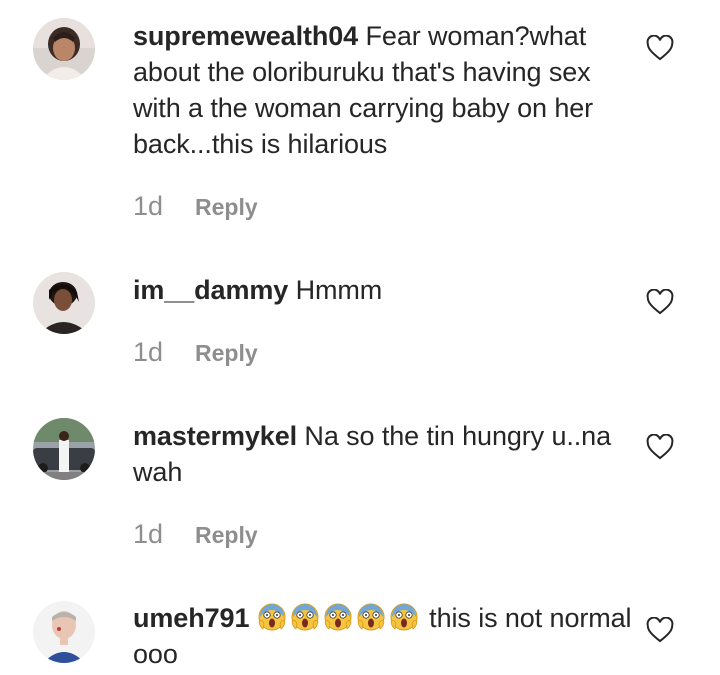 This screenshot has height=675, width=720. I want to click on comment-username: im__dammy, so click(210, 290).